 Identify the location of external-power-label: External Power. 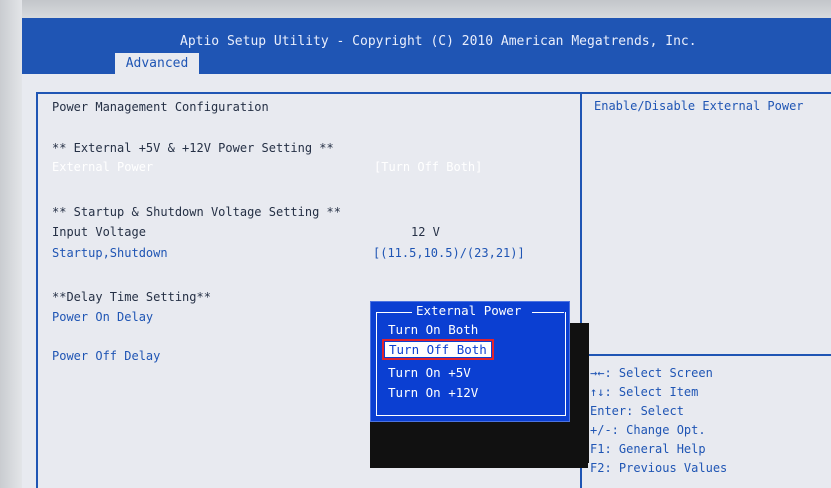
(102, 167).